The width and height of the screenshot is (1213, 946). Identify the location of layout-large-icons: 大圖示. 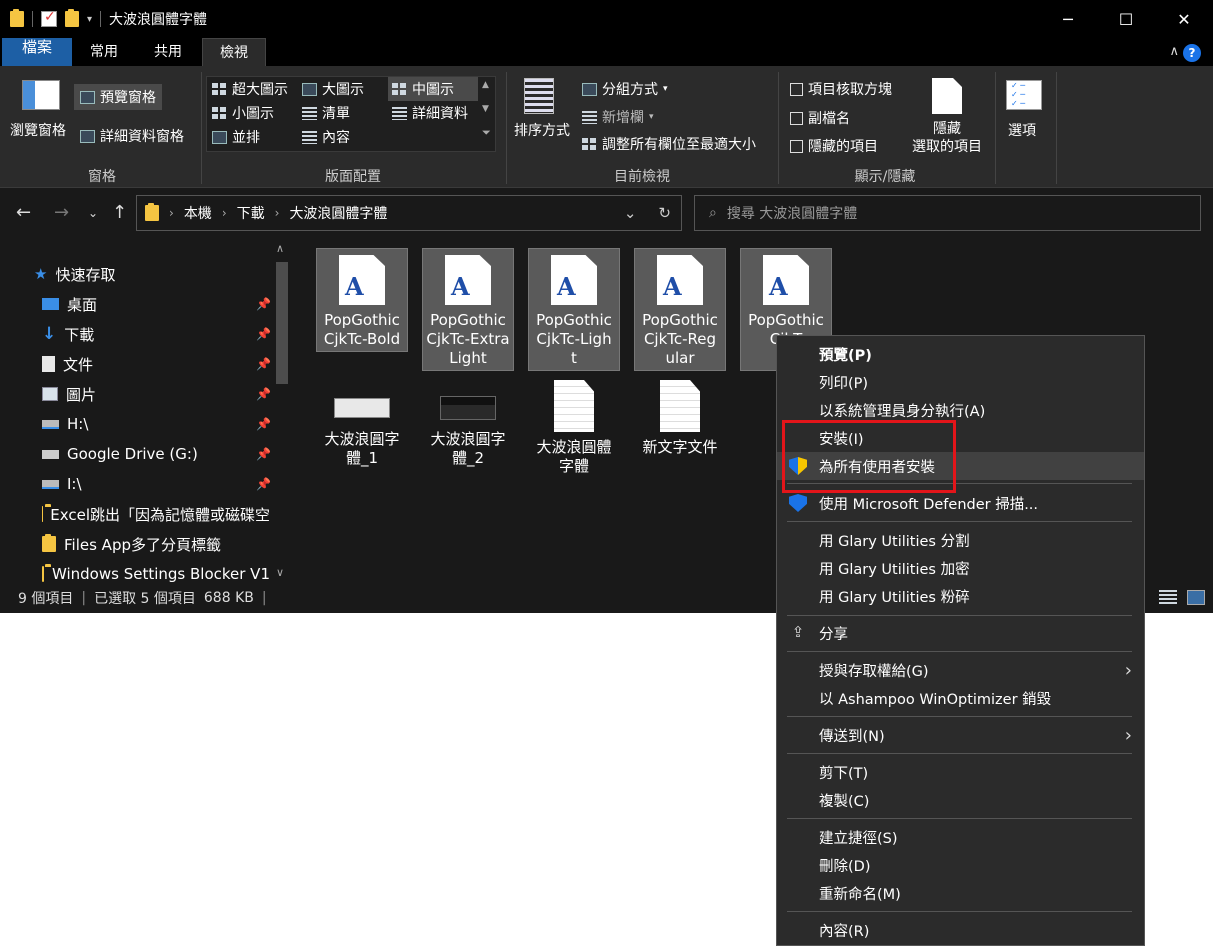
(333, 89).